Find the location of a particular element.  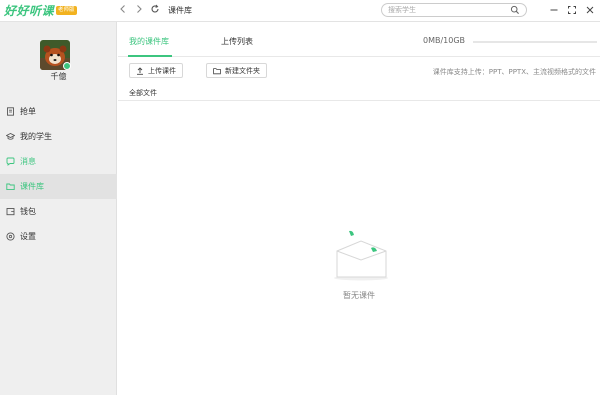

sidebar-item-settings: 设置 is located at coordinates (58, 236).